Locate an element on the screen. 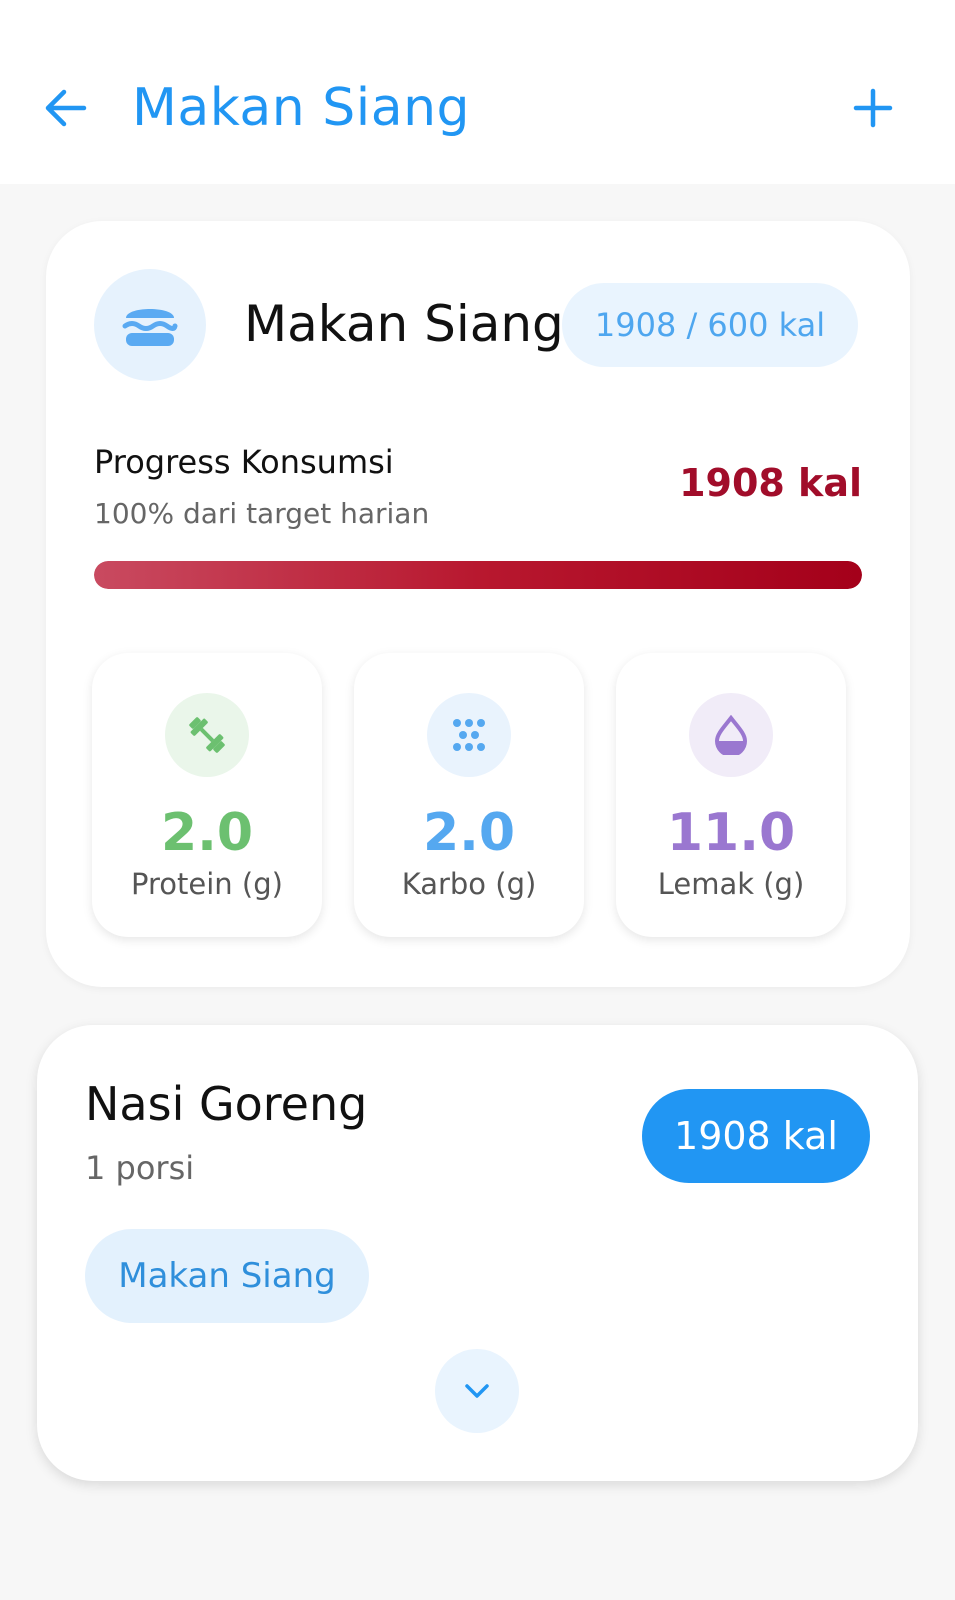 Image resolution: width=955 pixels, height=1600 pixels. back-button is located at coordinates (66, 108).